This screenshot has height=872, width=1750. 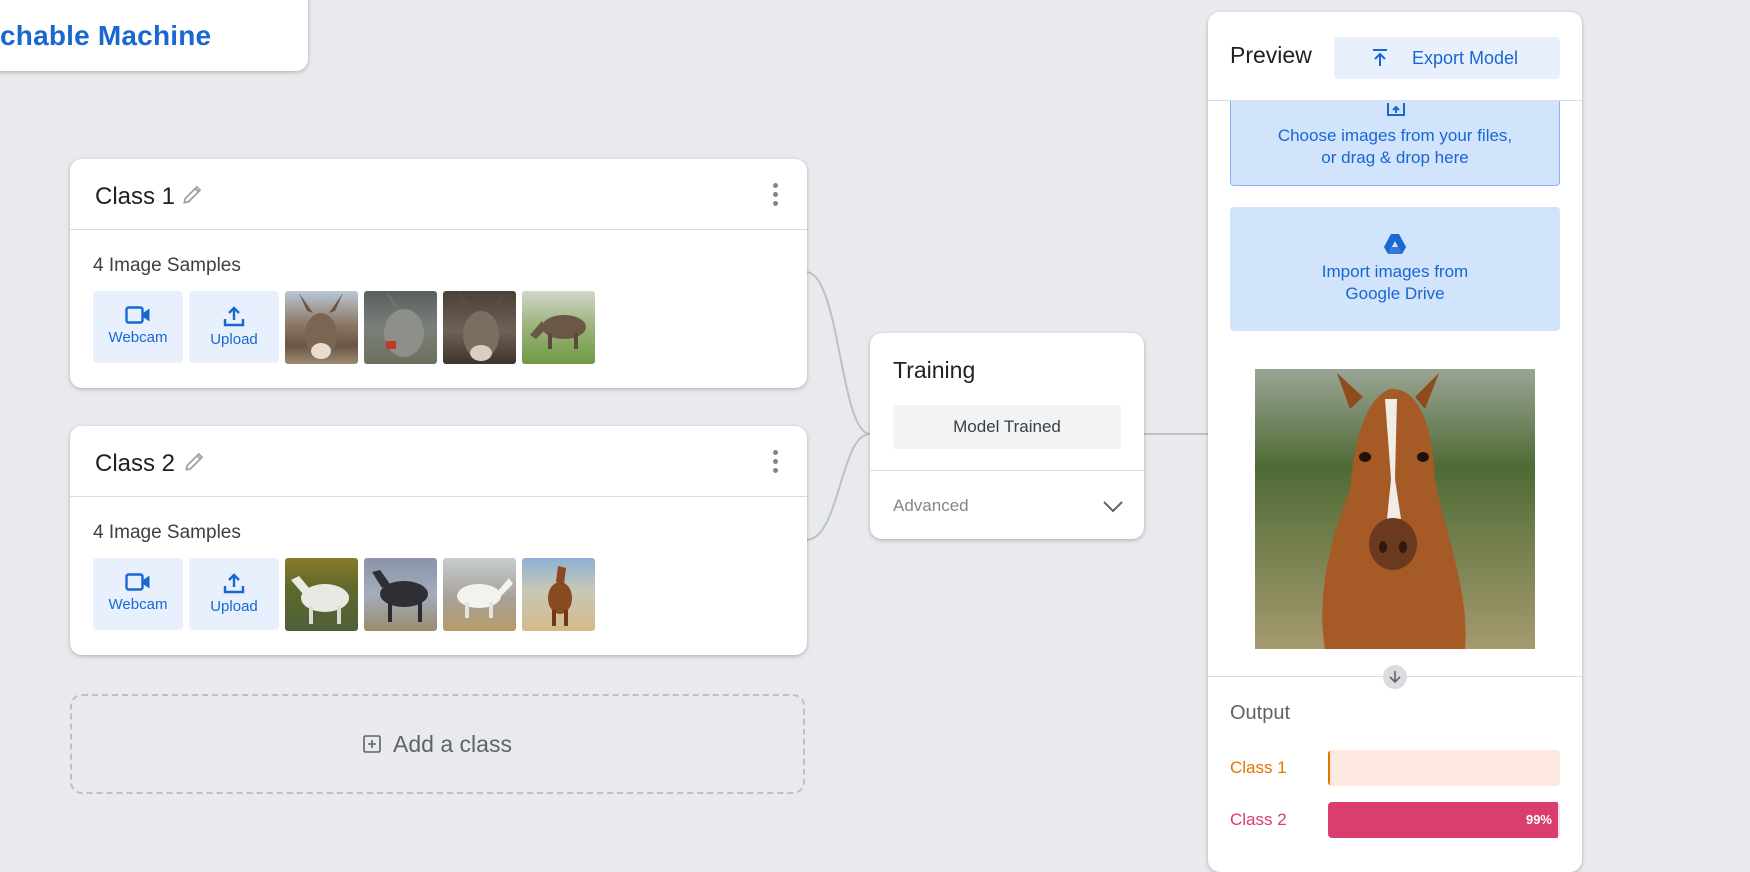 I want to click on output-class-1-bar, so click(x=1444, y=768).